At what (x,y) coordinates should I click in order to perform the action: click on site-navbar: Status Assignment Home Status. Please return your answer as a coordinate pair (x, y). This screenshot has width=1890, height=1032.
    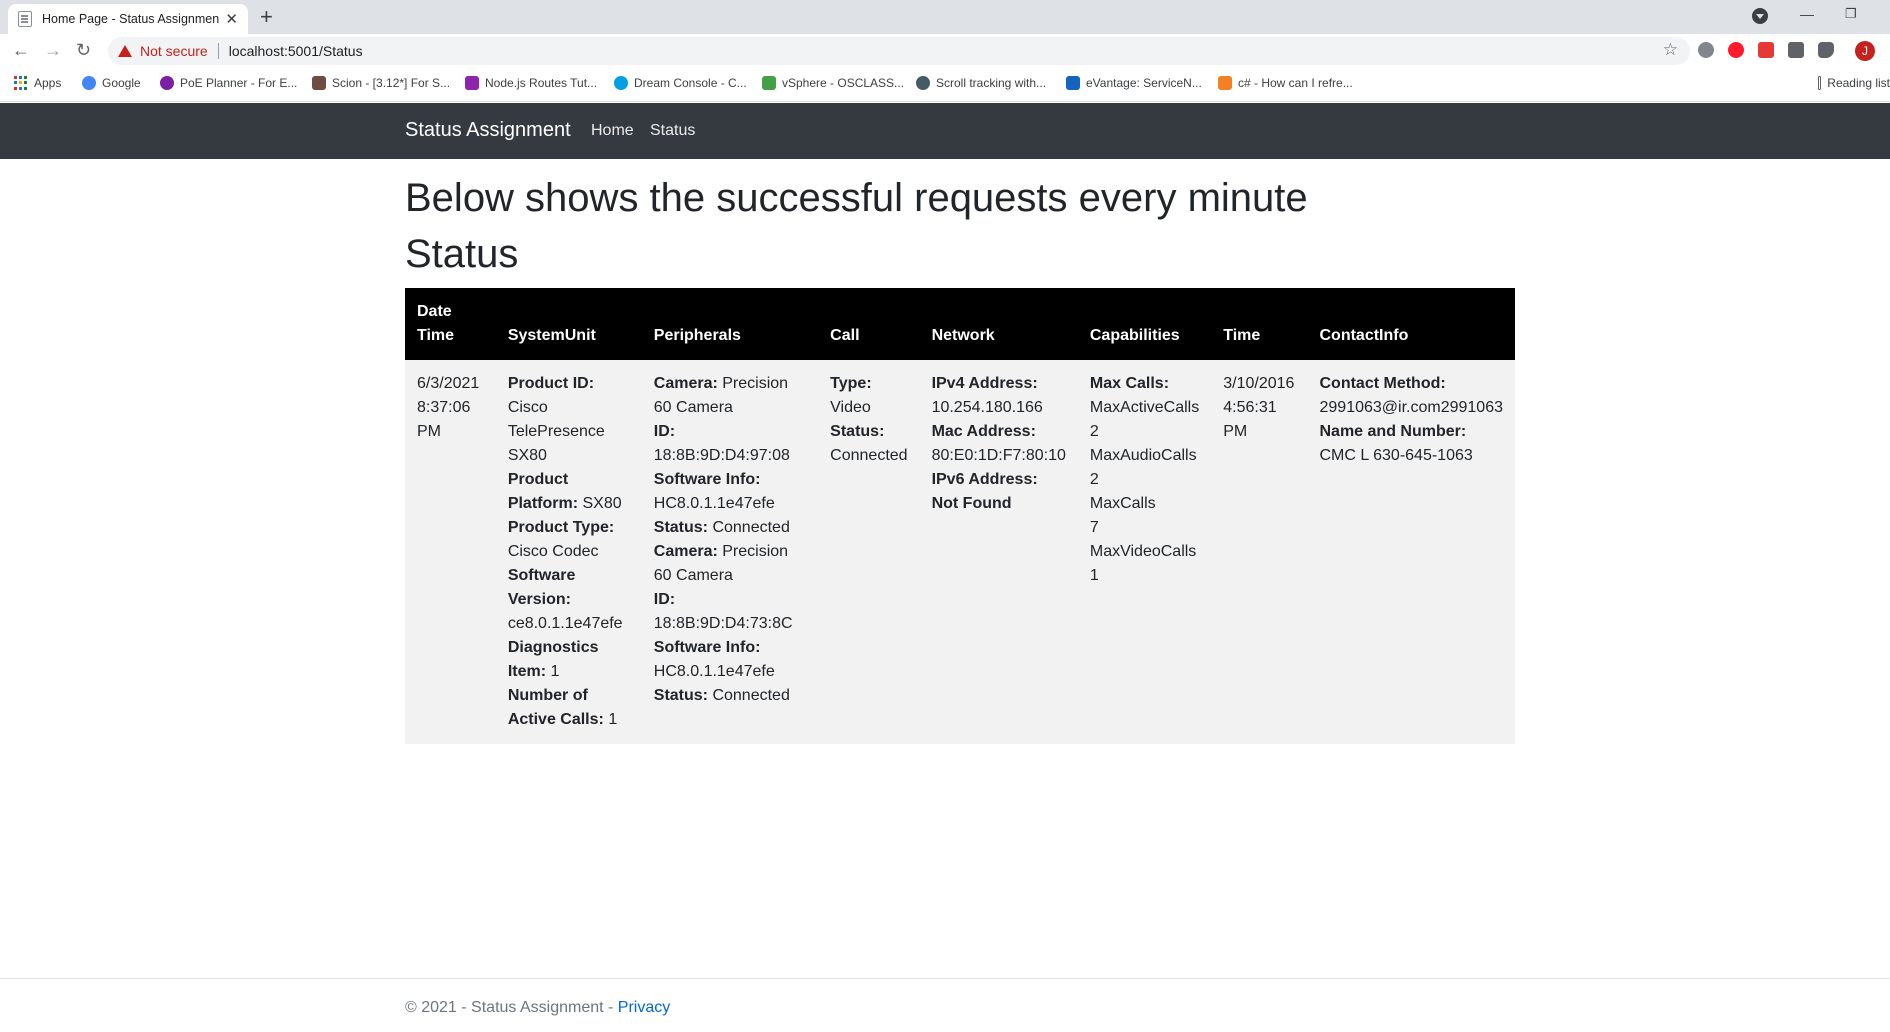
    Looking at the image, I should click on (945, 131).